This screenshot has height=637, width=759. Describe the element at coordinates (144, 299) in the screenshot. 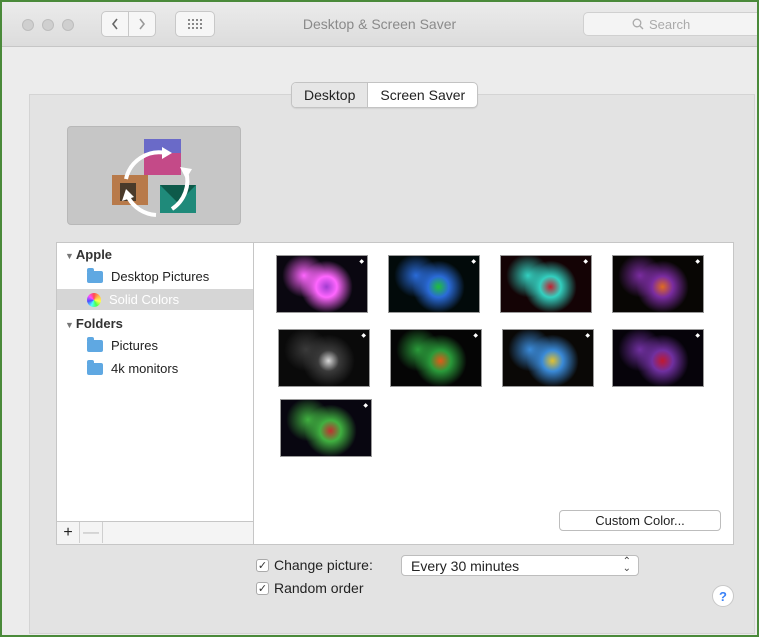

I see `sidebar-item-label: Solid Colors` at that location.